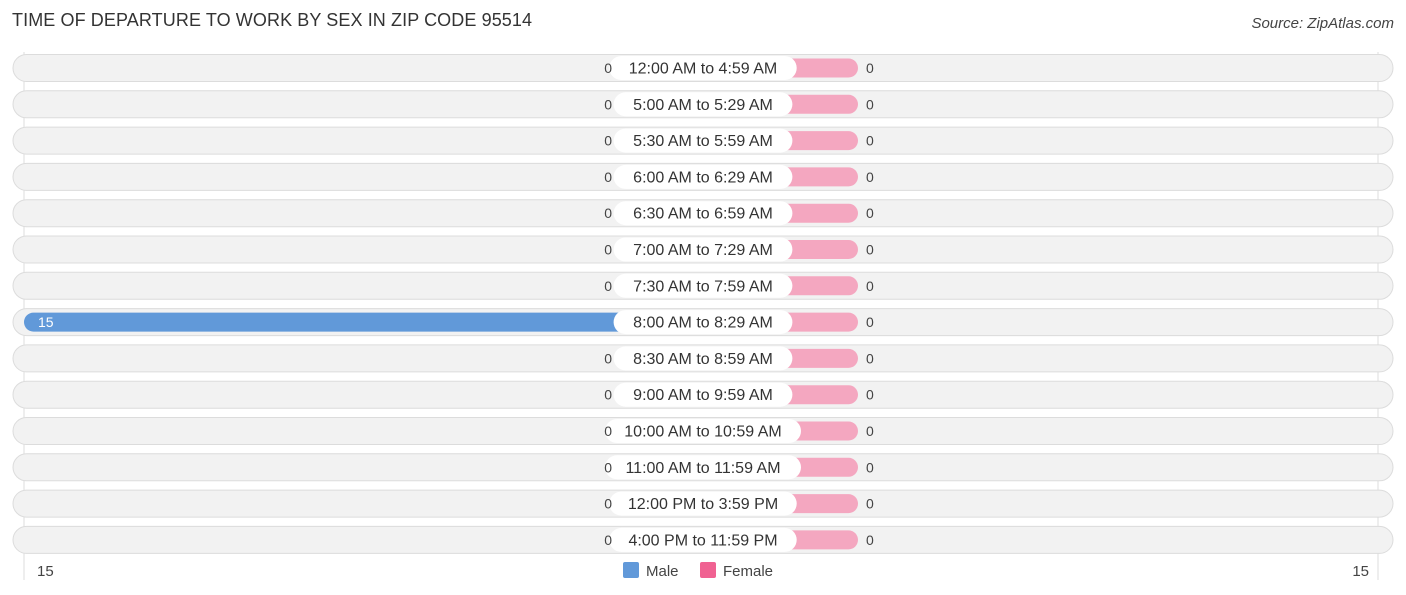 This screenshot has height=595, width=1406. What do you see at coordinates (702, 540) in the screenshot?
I see `category-label: 4:00 PM to 11:59 PM` at bounding box center [702, 540].